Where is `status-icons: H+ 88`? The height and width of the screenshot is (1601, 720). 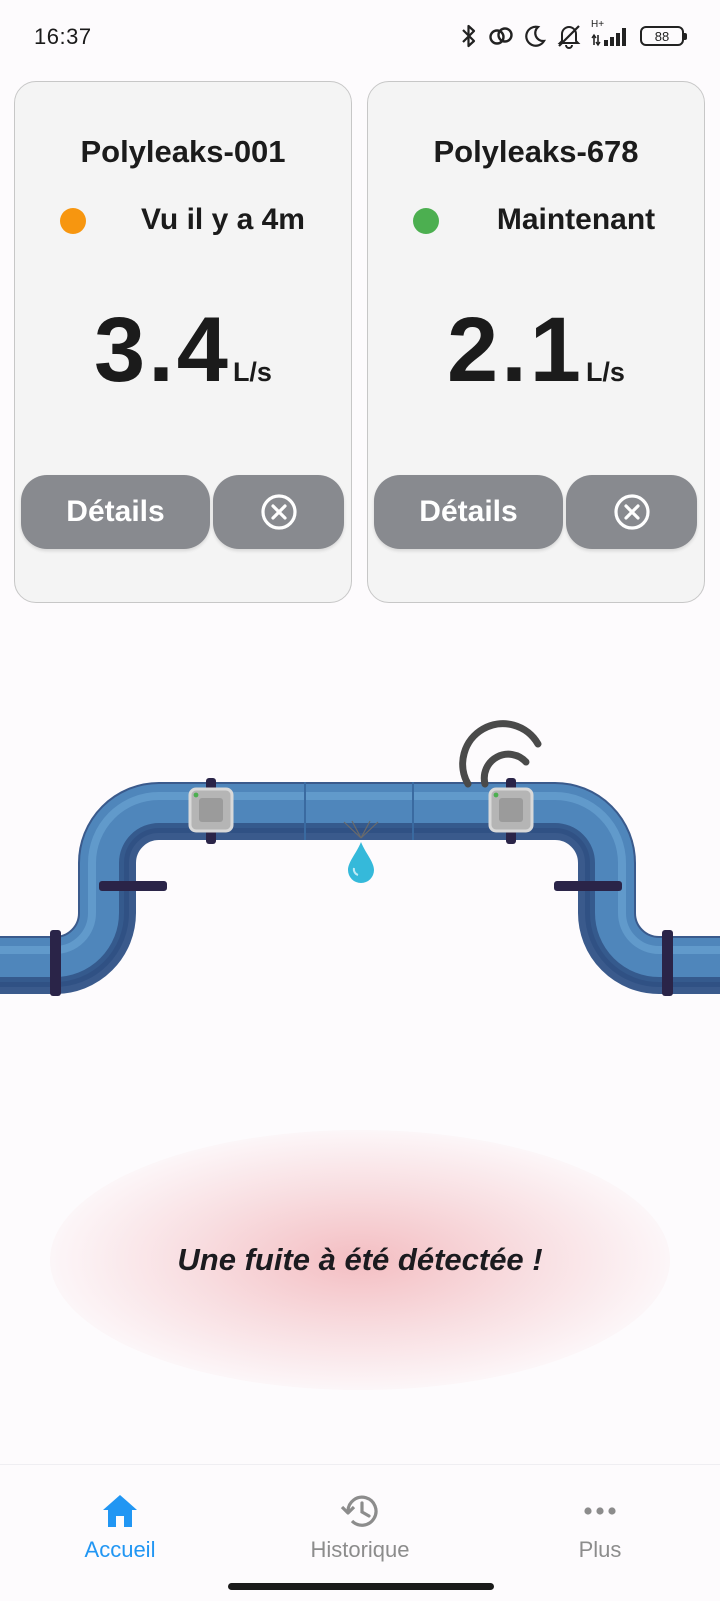
status-icons: H+ 88 is located at coordinates (573, 35).